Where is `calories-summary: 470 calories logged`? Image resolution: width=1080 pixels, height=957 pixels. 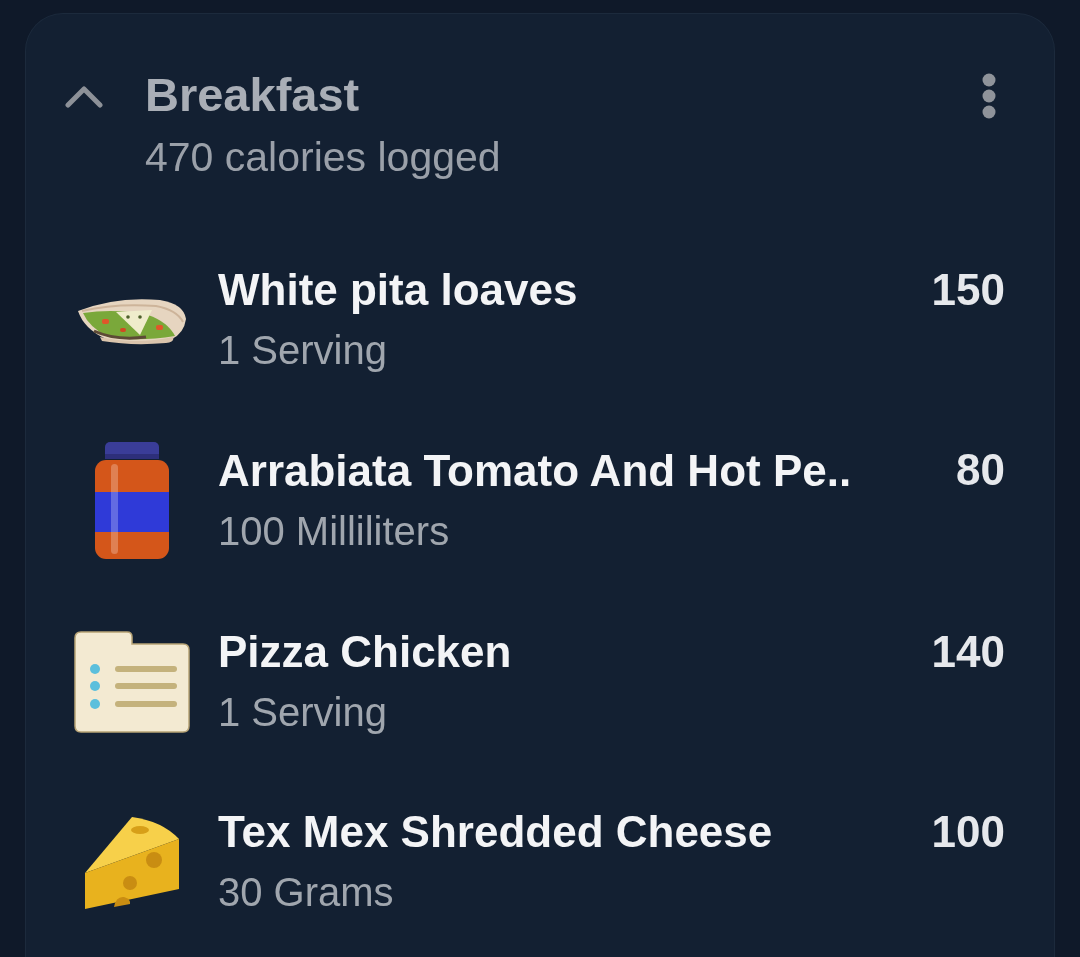
calories-summary: 470 calories logged is located at coordinates (323, 157).